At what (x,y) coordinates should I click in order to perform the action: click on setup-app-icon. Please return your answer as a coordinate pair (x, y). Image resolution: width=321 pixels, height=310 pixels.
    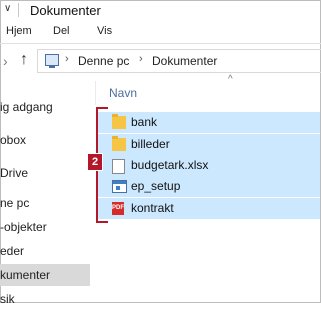
    Looking at the image, I should click on (119, 186).